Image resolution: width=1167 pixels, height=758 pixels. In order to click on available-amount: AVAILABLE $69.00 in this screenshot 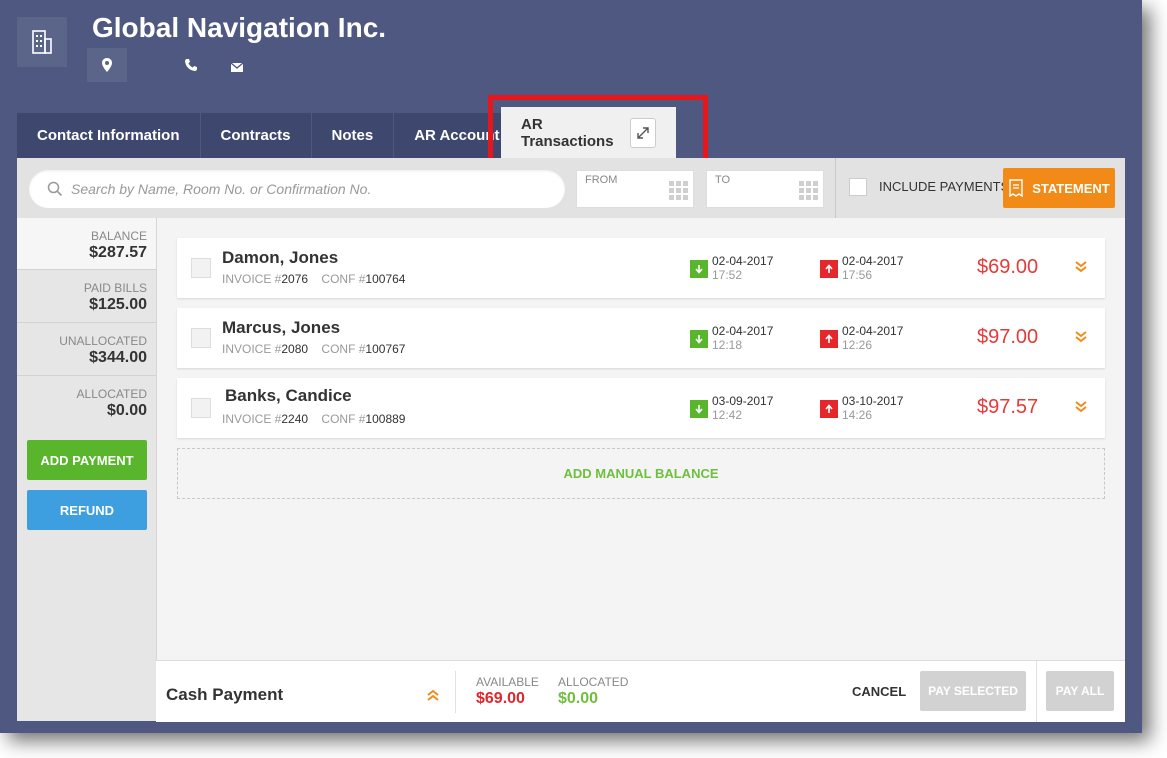, I will do `click(507, 691)`.